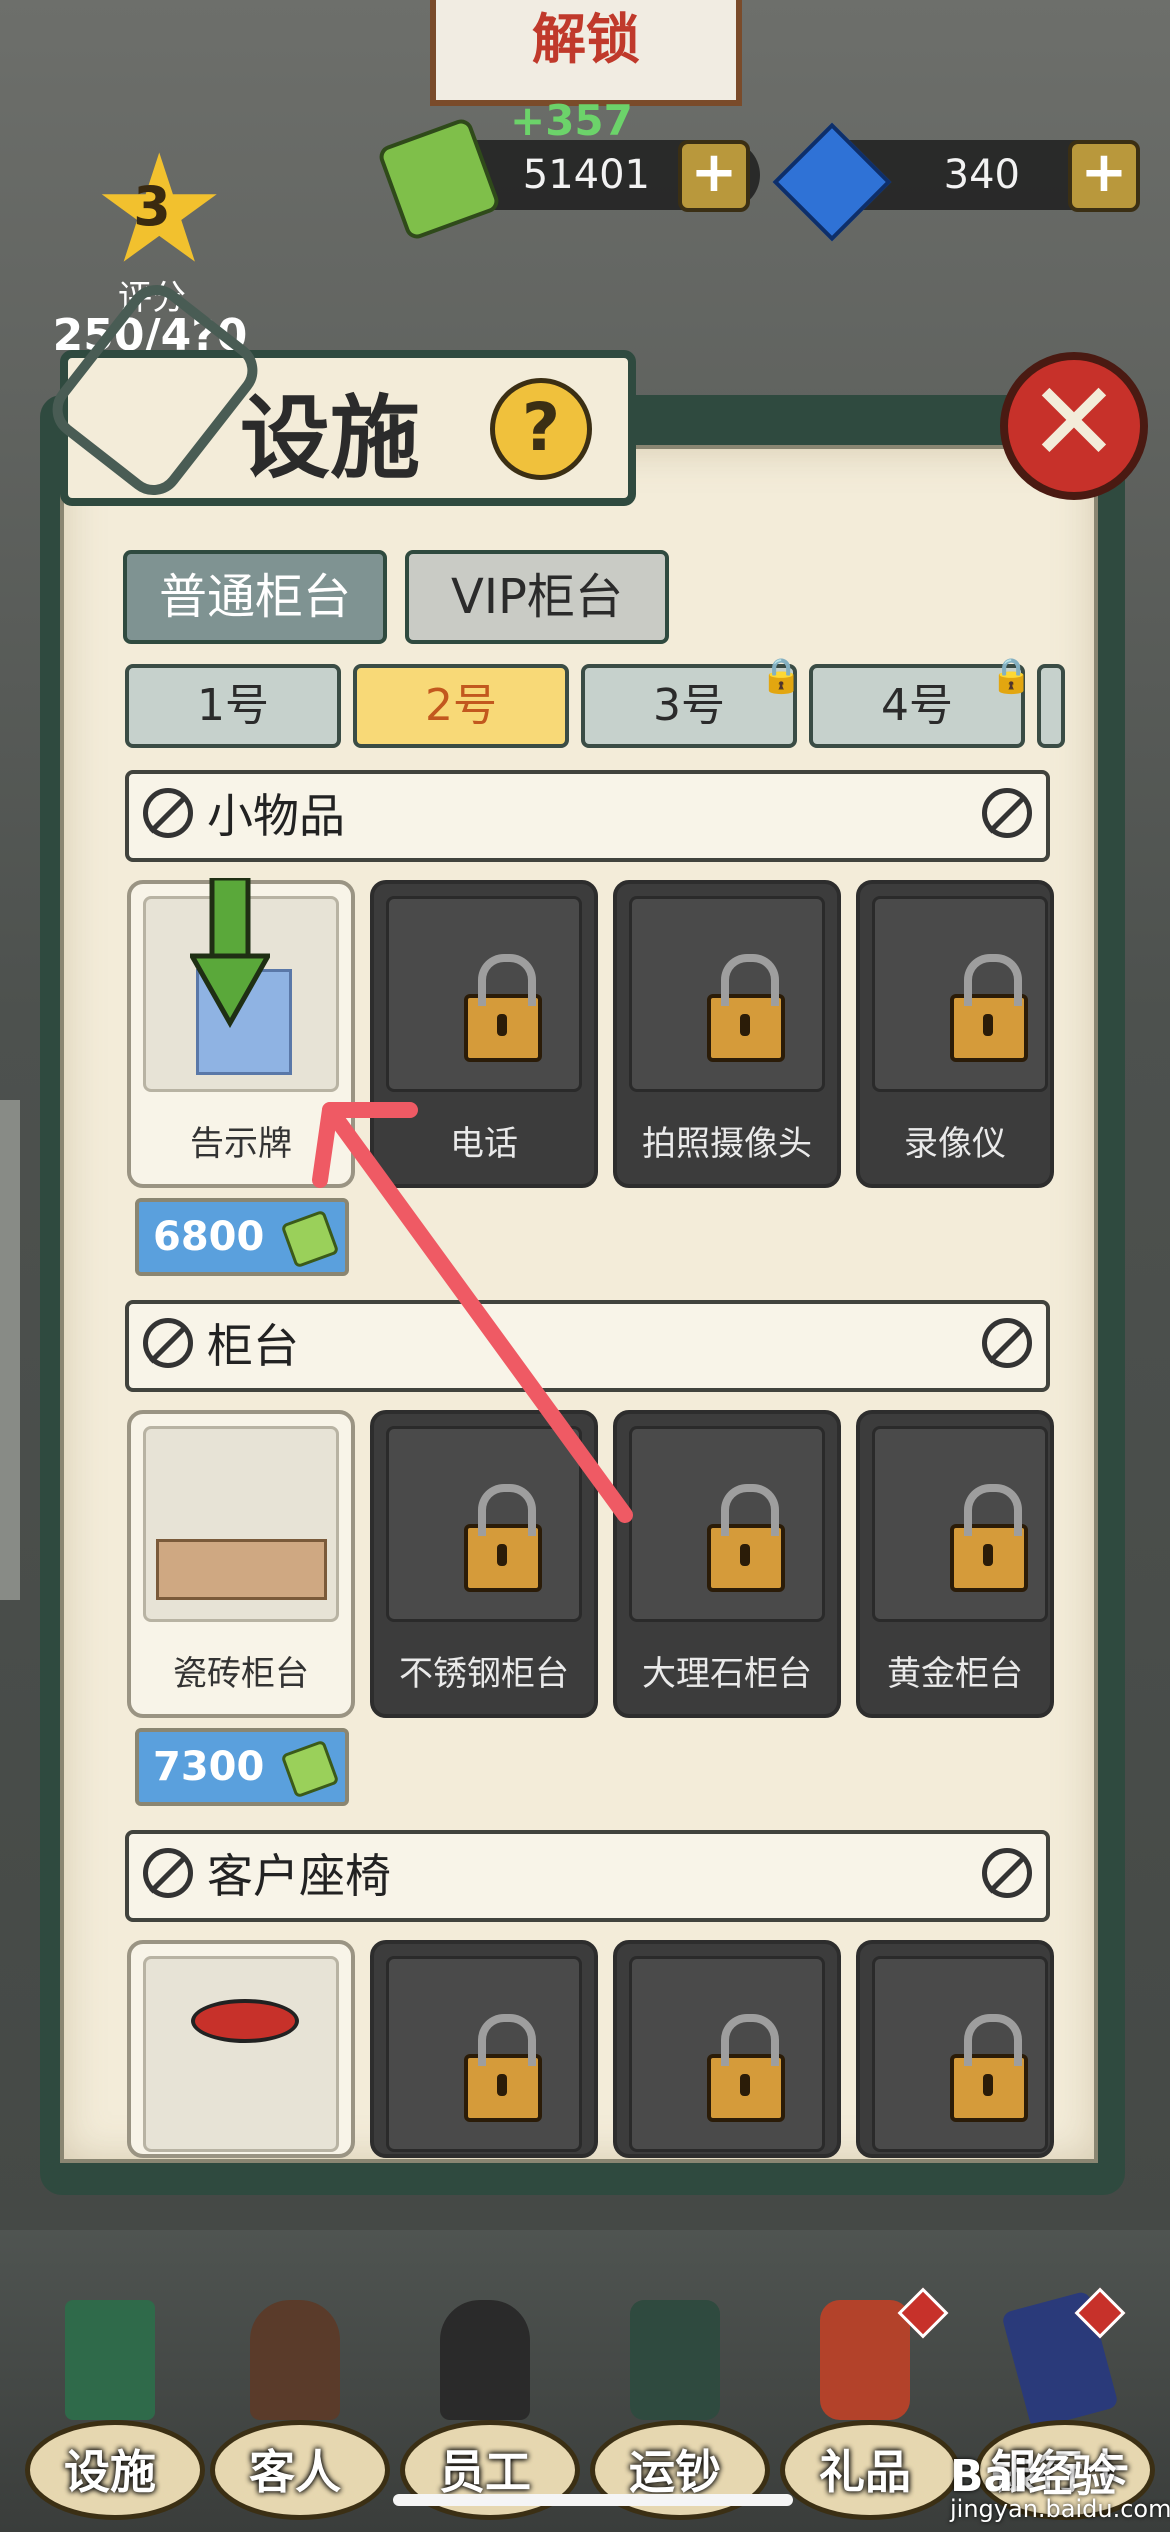  What do you see at coordinates (295, 2472) in the screenshot?
I see `nav-label: 客人` at bounding box center [295, 2472].